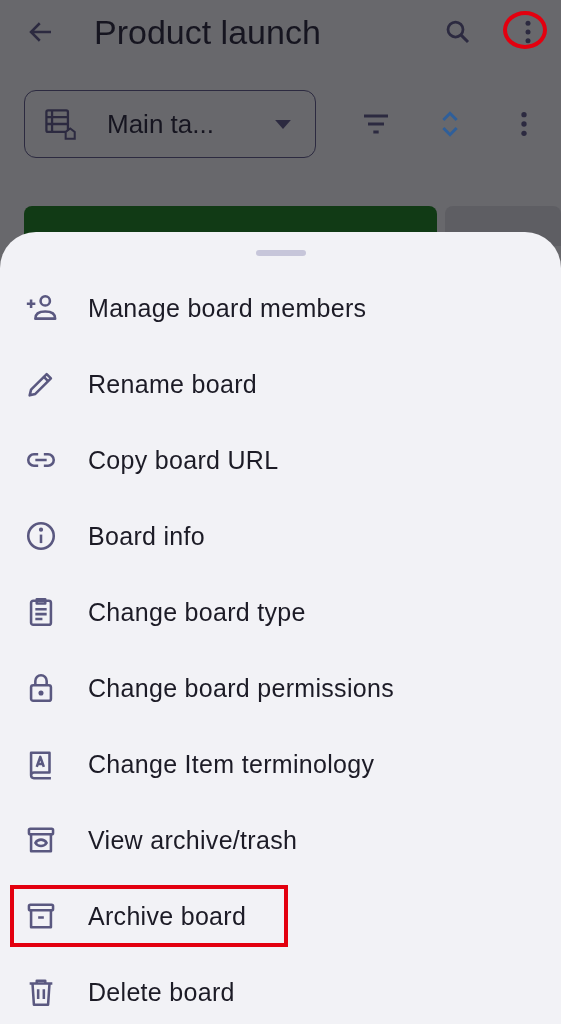 The height and width of the screenshot is (1024, 561). What do you see at coordinates (280, 384) in the screenshot?
I see `menu-item: Rename board` at bounding box center [280, 384].